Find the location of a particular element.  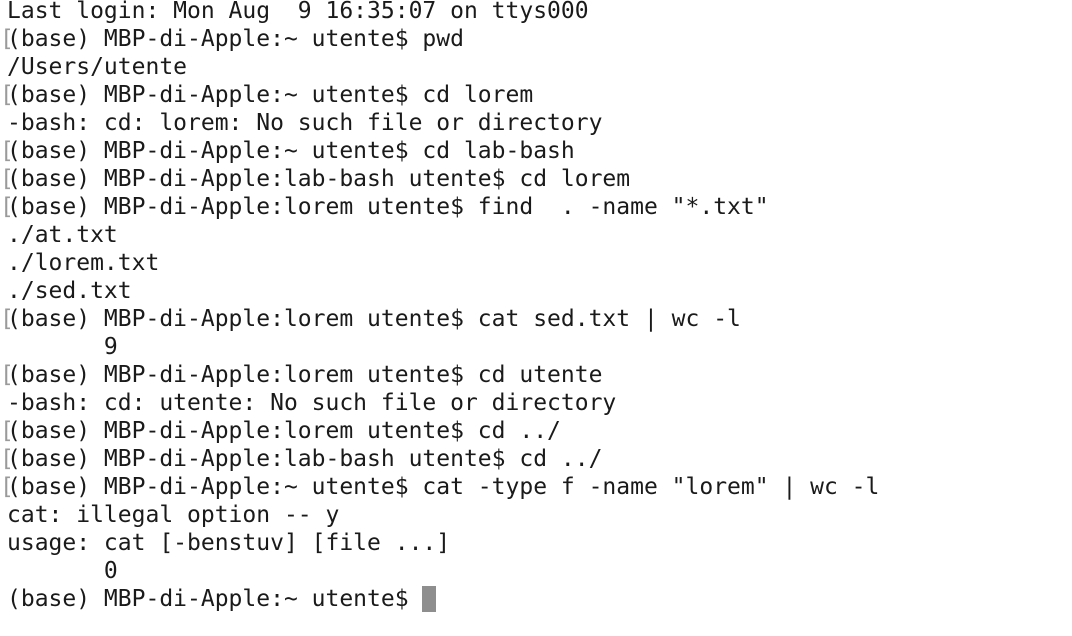

line-text: ./at.txt is located at coordinates (62, 235).